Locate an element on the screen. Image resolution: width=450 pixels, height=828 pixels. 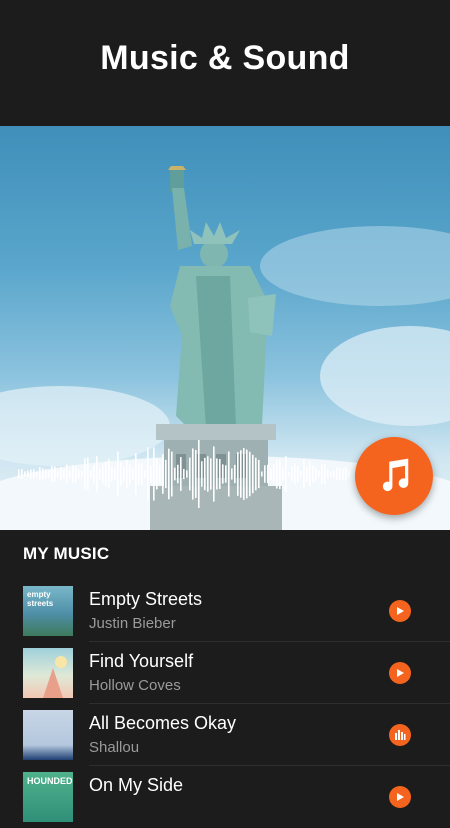
track-row: Find Yourself Hollow Coves is located at coordinates (225, 673).